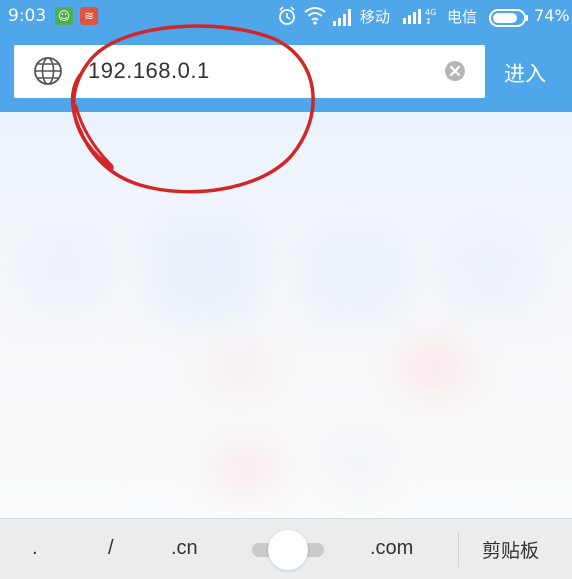  I want to click on battery-icon, so click(508, 18).